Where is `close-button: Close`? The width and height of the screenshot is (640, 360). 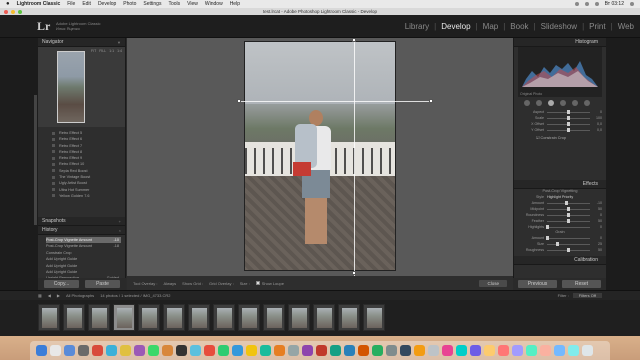 close-button: Close is located at coordinates (493, 283).